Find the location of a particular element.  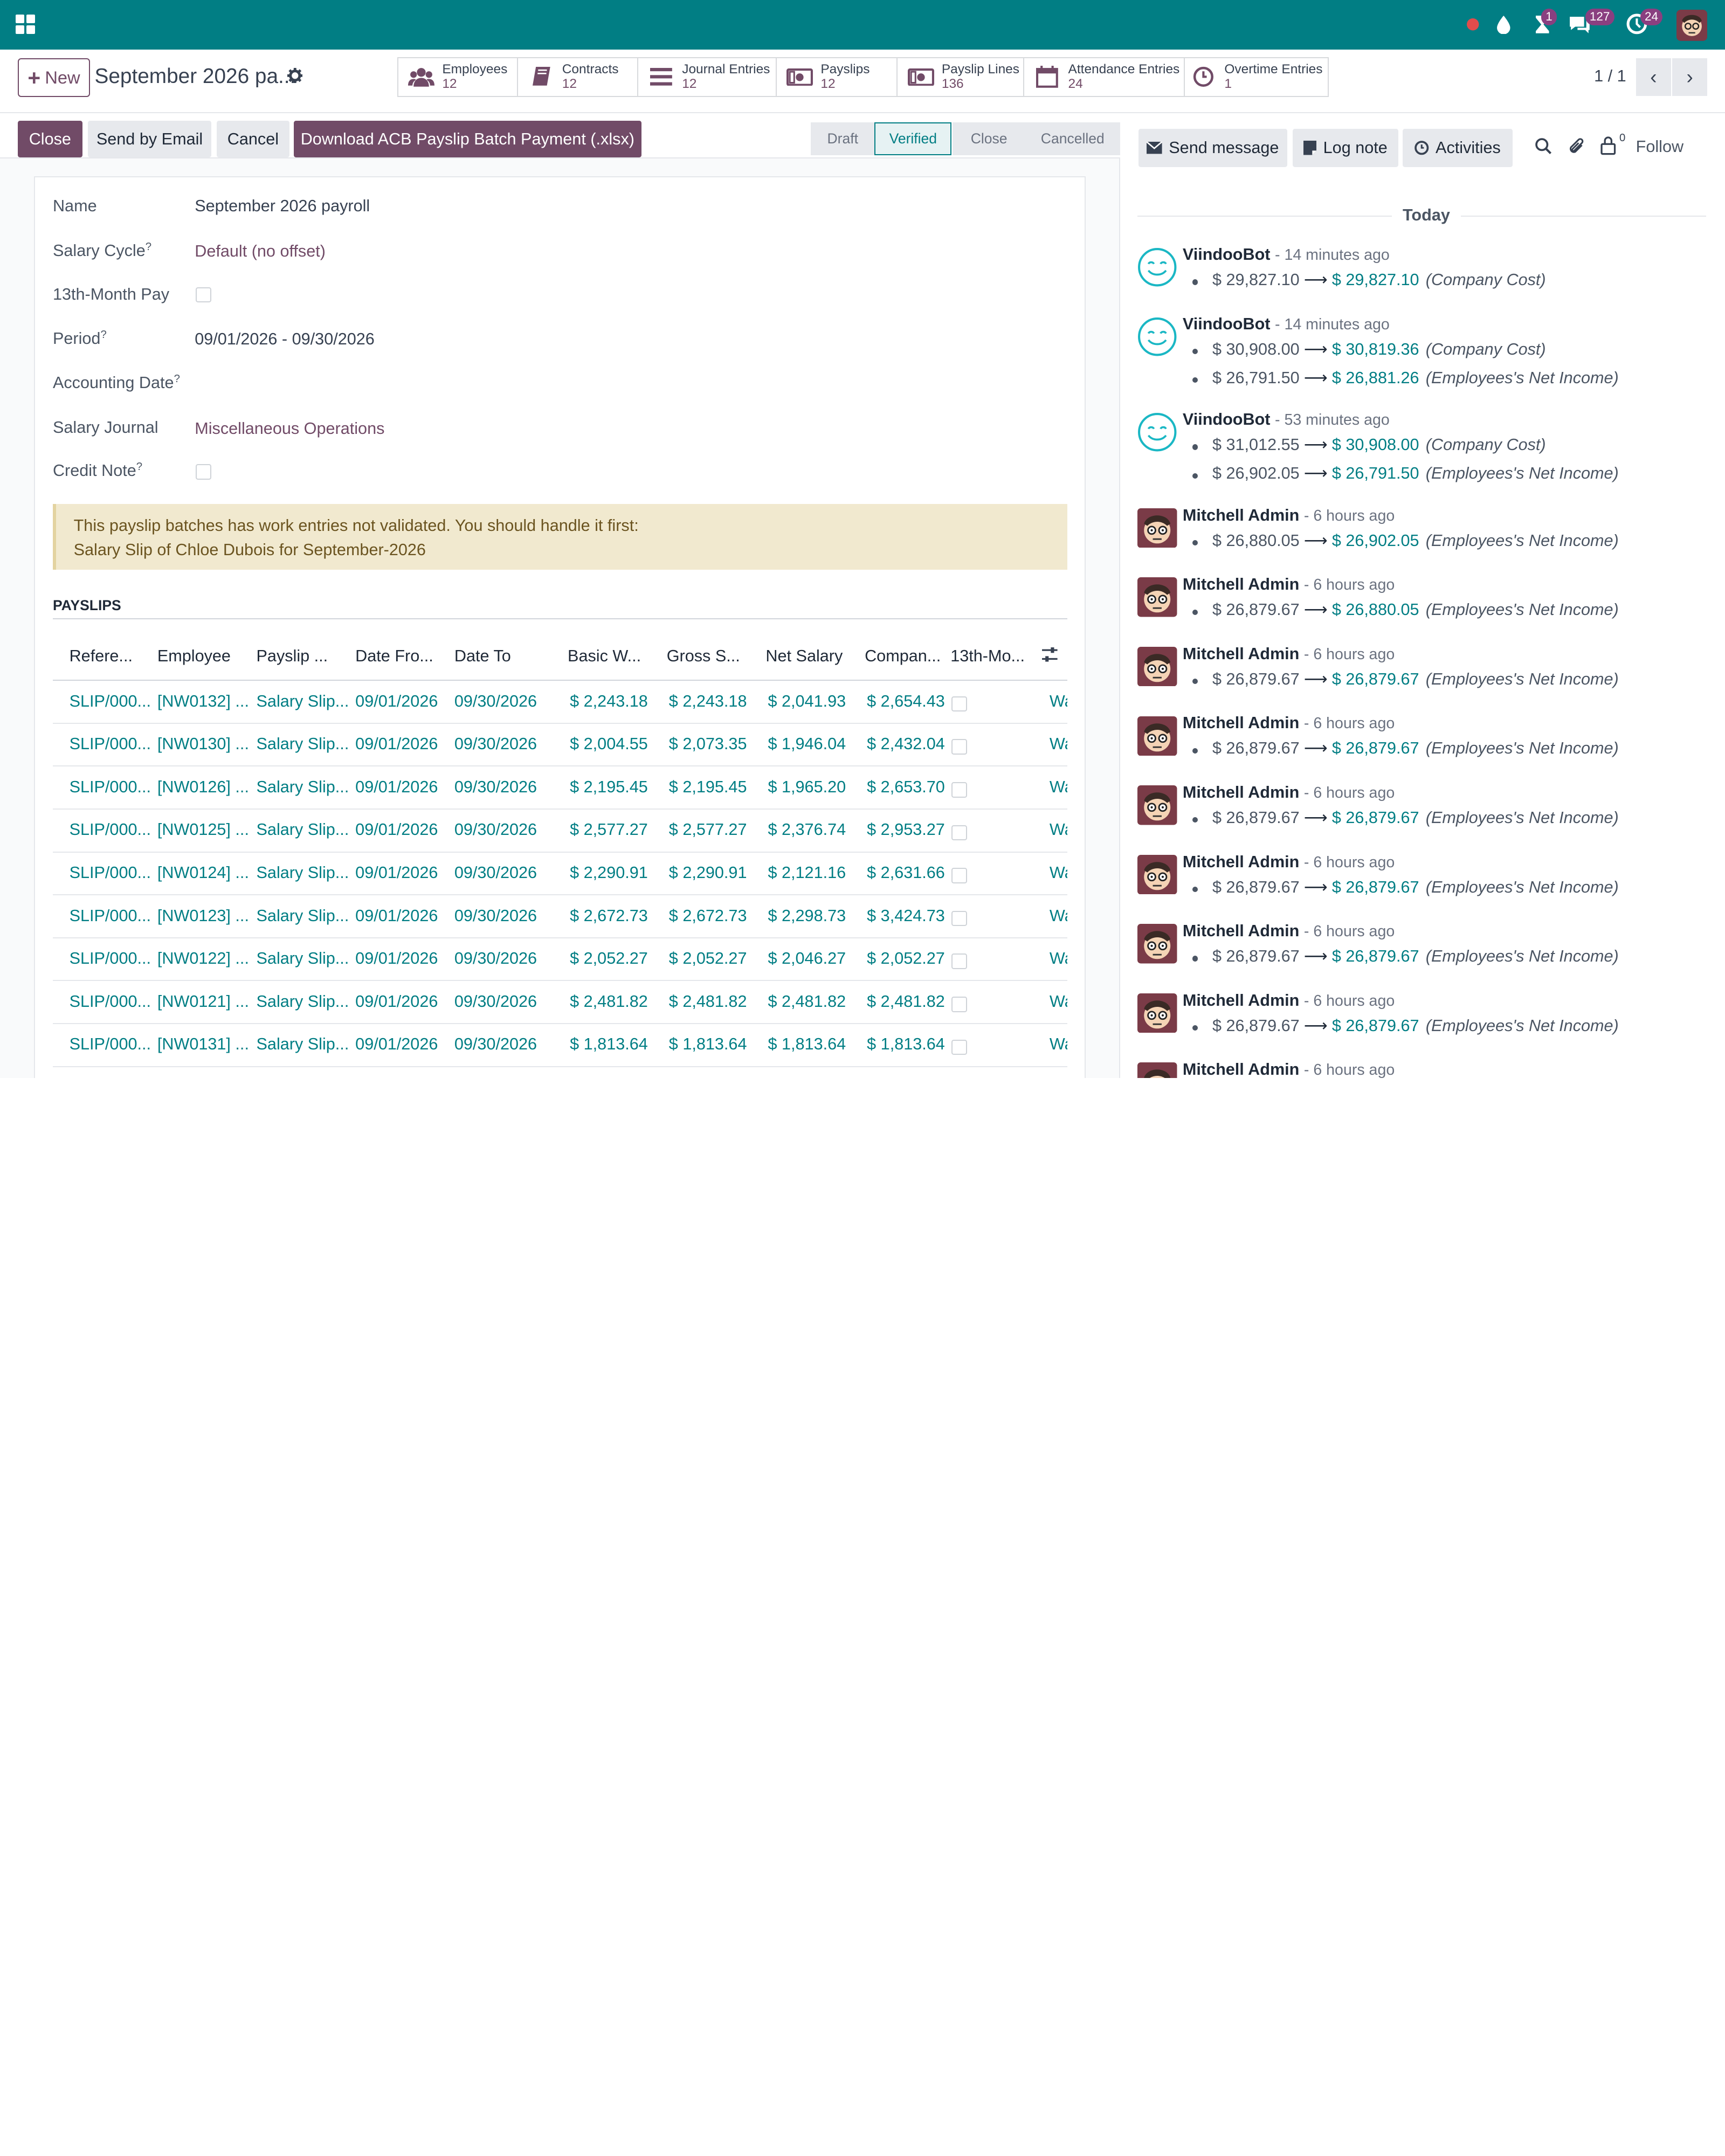

paperclip-icon is located at coordinates (1576, 148).